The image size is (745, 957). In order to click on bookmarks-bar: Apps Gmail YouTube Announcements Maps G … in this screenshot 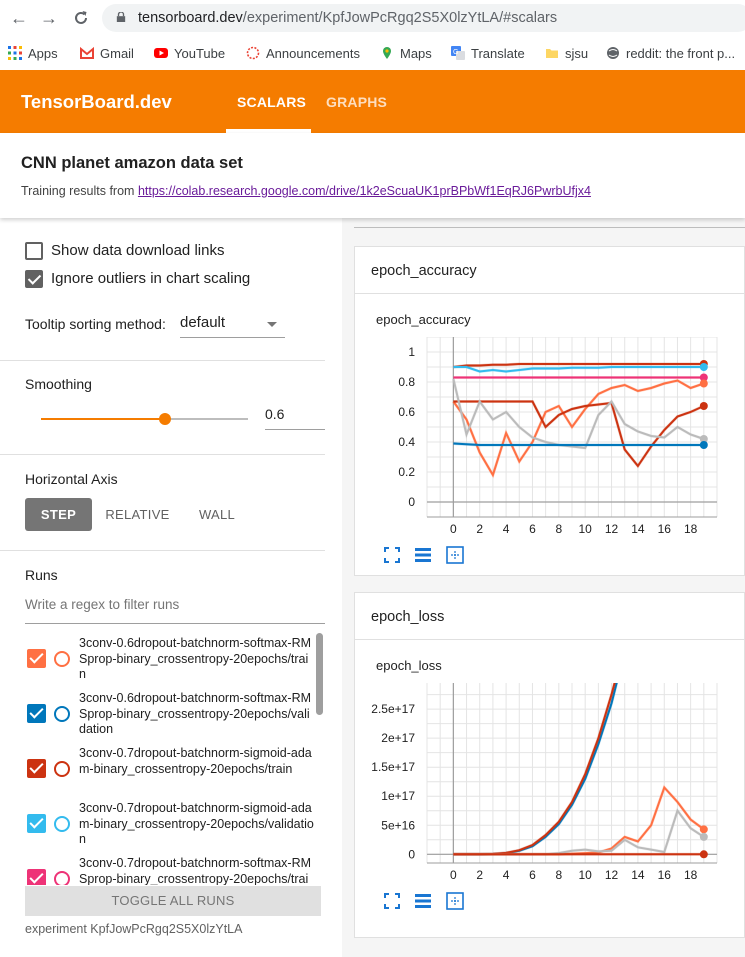, I will do `click(372, 53)`.